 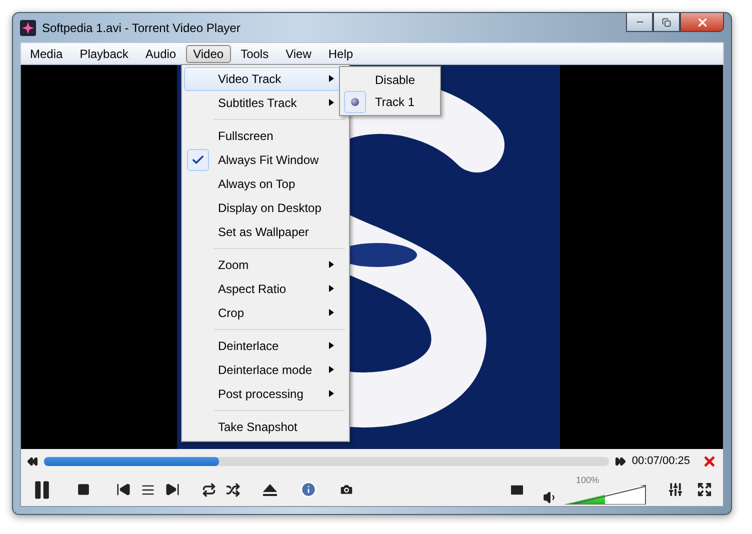 I want to click on menu-item: Audio, so click(x=161, y=53).